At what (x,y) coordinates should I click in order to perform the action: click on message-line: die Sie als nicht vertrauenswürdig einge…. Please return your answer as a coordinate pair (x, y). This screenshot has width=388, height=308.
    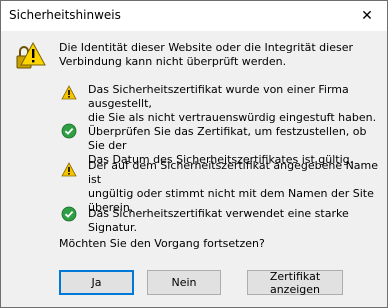
    Looking at the image, I should click on (232, 117).